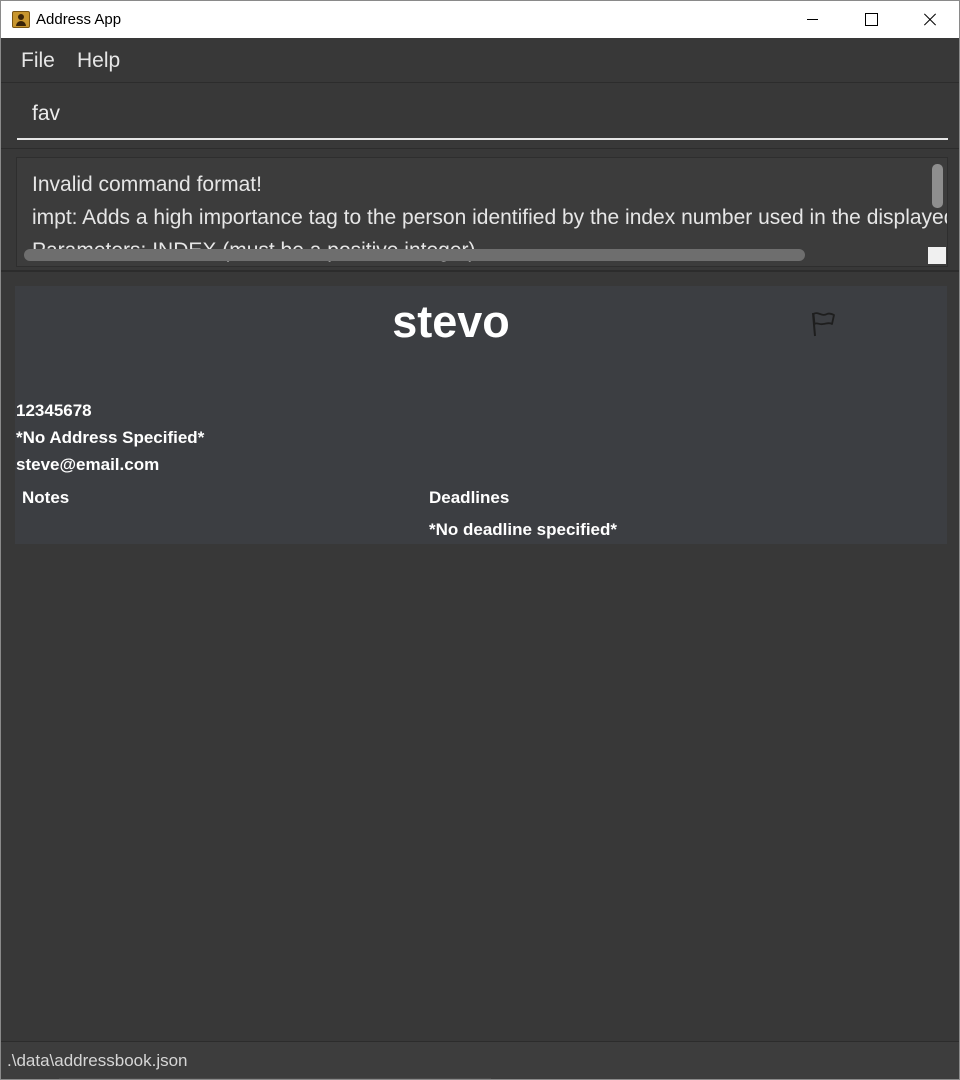 This screenshot has width=960, height=1080. Describe the element at coordinates (937, 255) in the screenshot. I see `scroll-corner` at that location.